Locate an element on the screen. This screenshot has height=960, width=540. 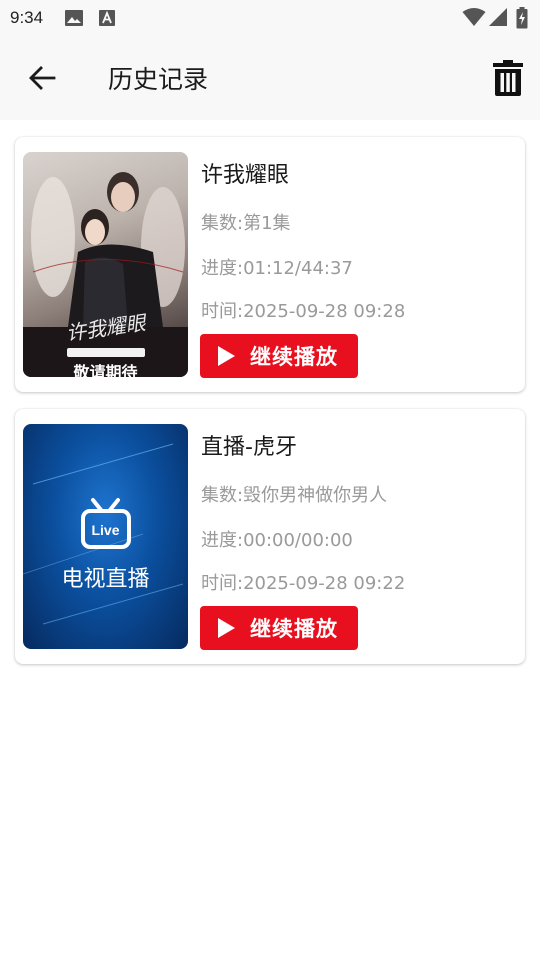
delete-all-button is located at coordinates (508, 78).